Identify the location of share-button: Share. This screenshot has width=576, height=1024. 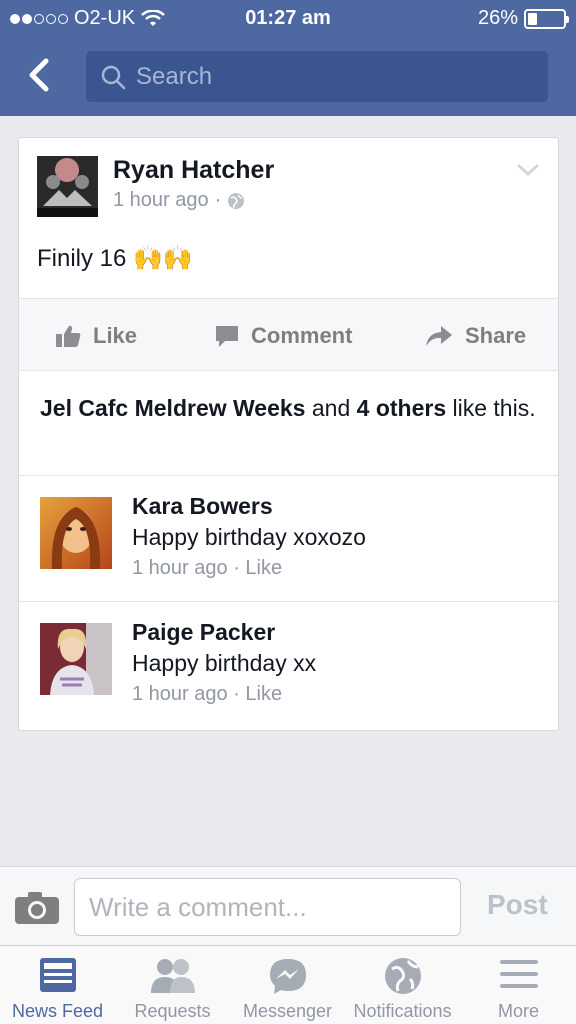
(475, 335).